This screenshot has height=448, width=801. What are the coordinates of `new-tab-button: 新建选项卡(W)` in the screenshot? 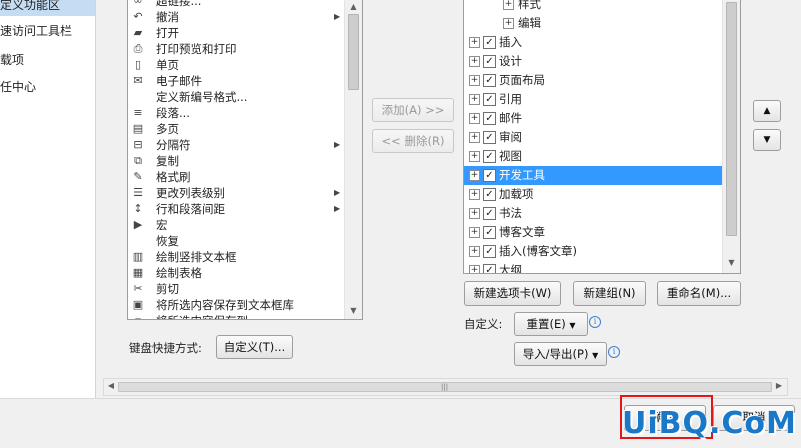 It's located at (512, 293).